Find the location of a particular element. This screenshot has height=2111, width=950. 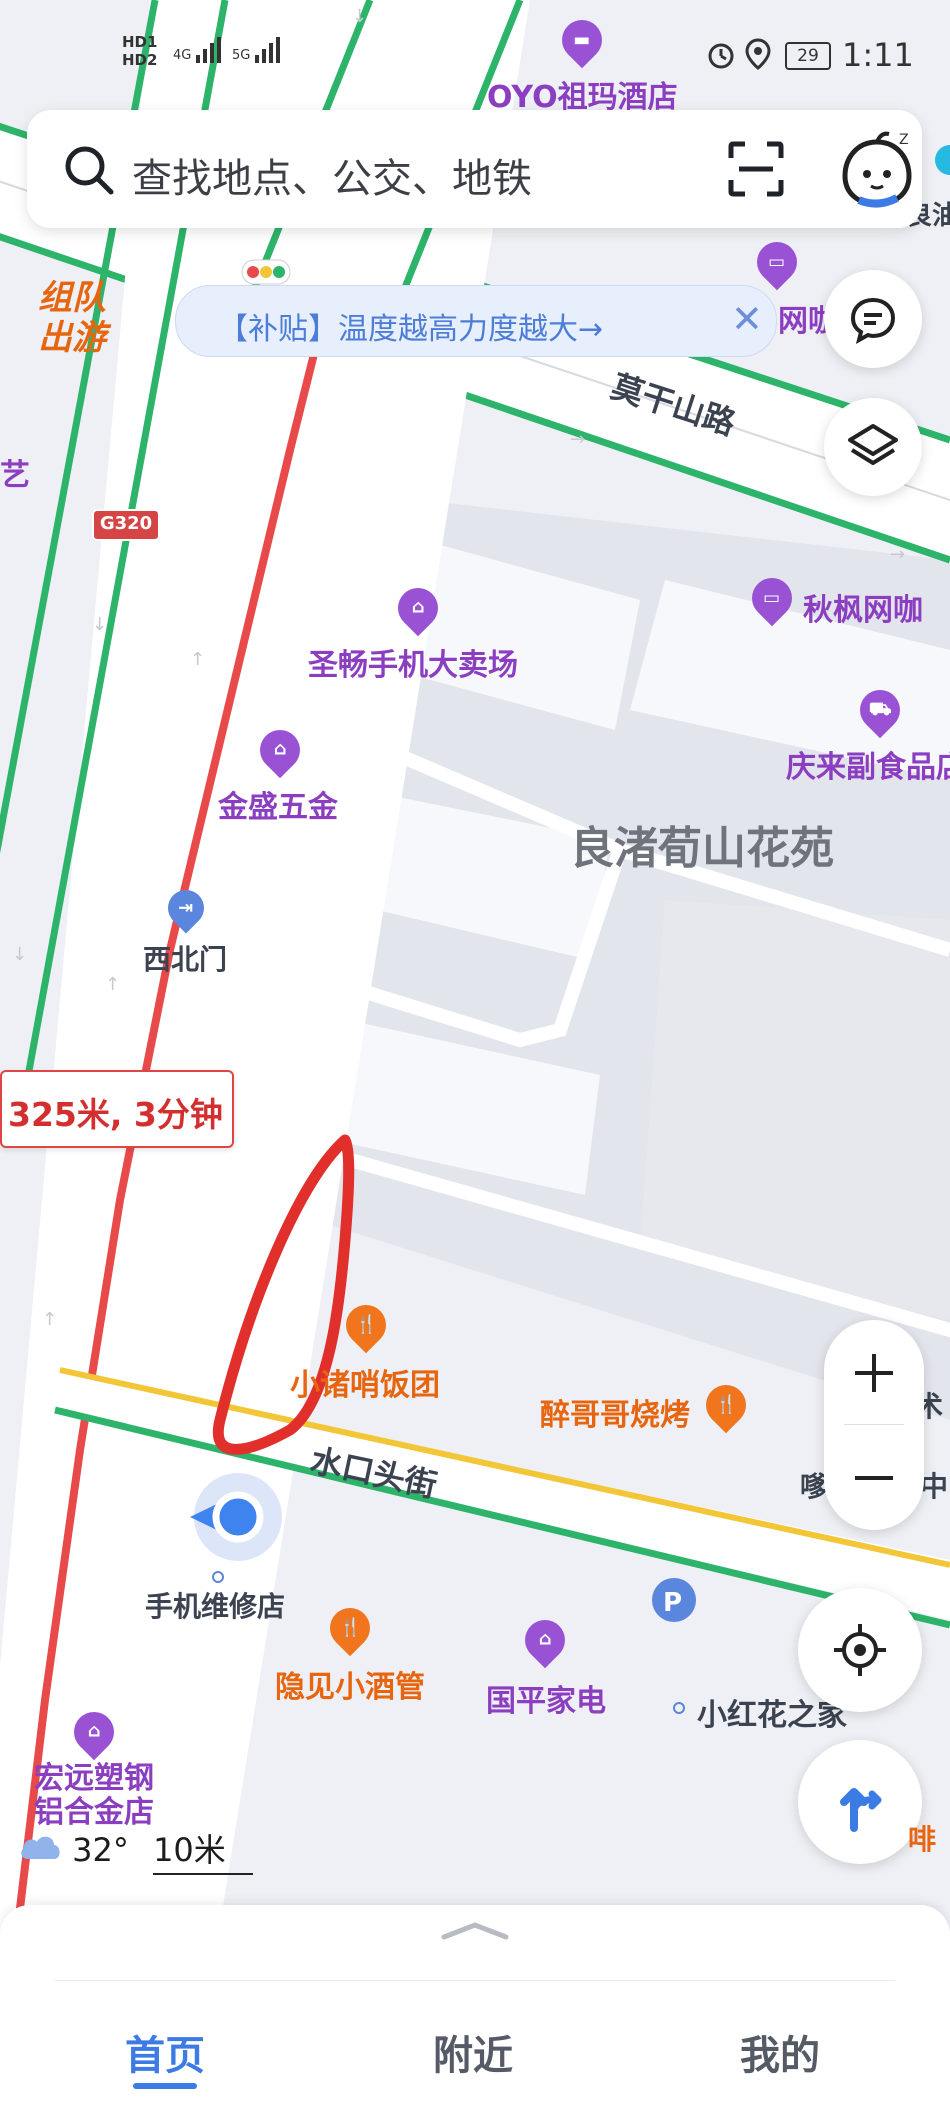

message-button is located at coordinates (873, 319).